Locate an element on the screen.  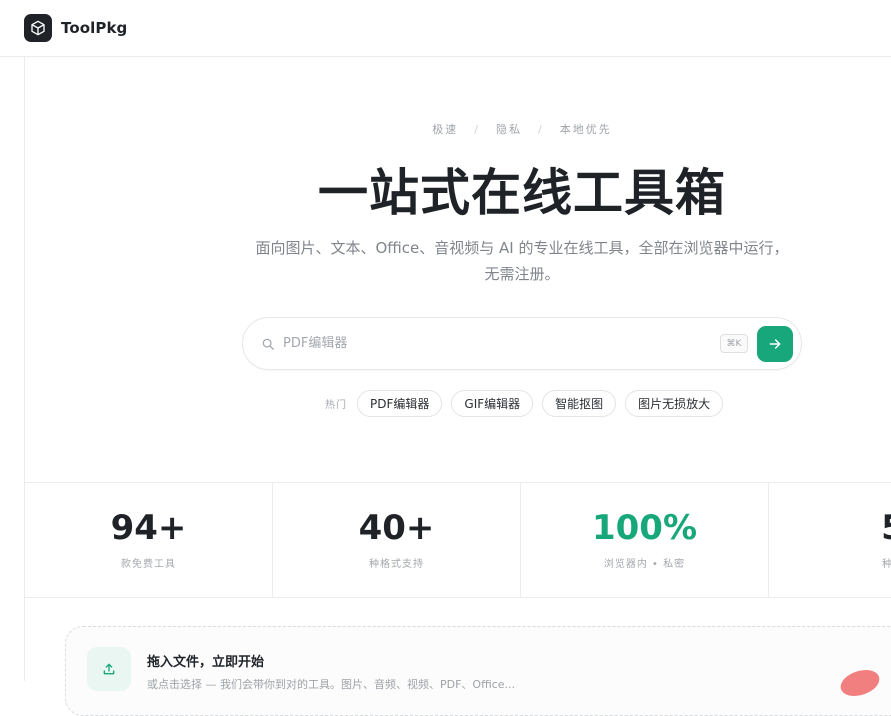
stat-label: 款免费工具 is located at coordinates (148, 564).